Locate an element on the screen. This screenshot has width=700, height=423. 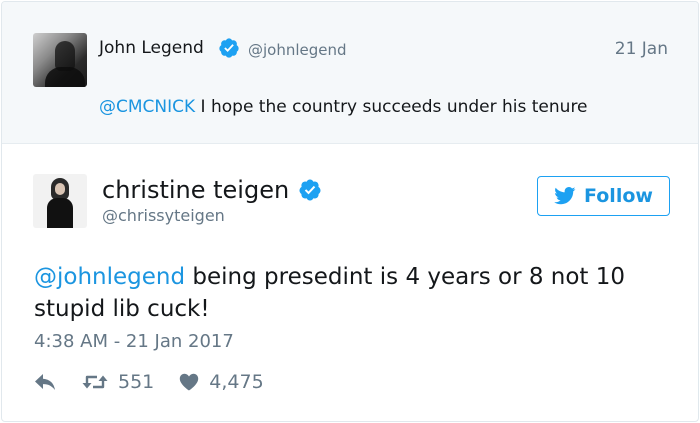
retweet-button: 551 is located at coordinates (118, 382).